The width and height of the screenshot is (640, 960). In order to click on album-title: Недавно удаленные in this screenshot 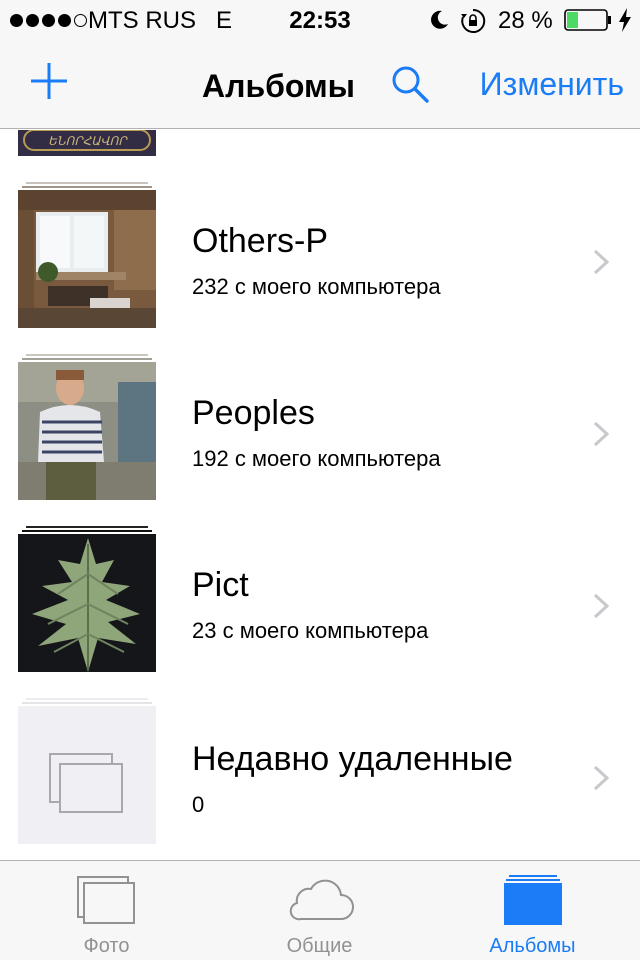, I will do `click(352, 759)`.